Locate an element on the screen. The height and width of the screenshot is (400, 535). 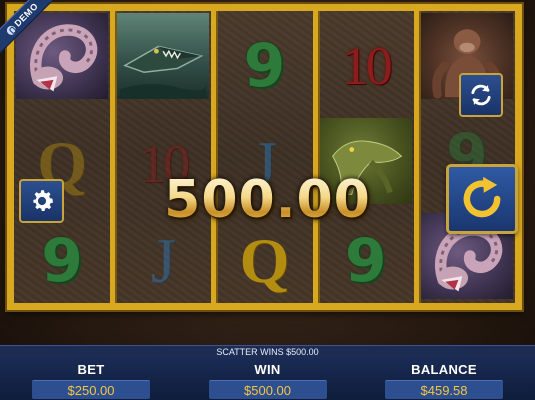
win-value: $500.00 is located at coordinates (267, 389).